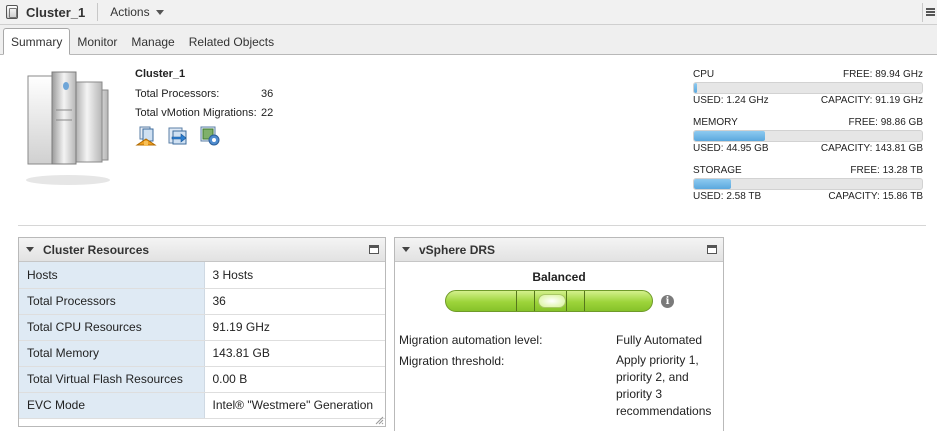 The image size is (937, 431). I want to click on row-key: Total Memory, so click(112, 353).